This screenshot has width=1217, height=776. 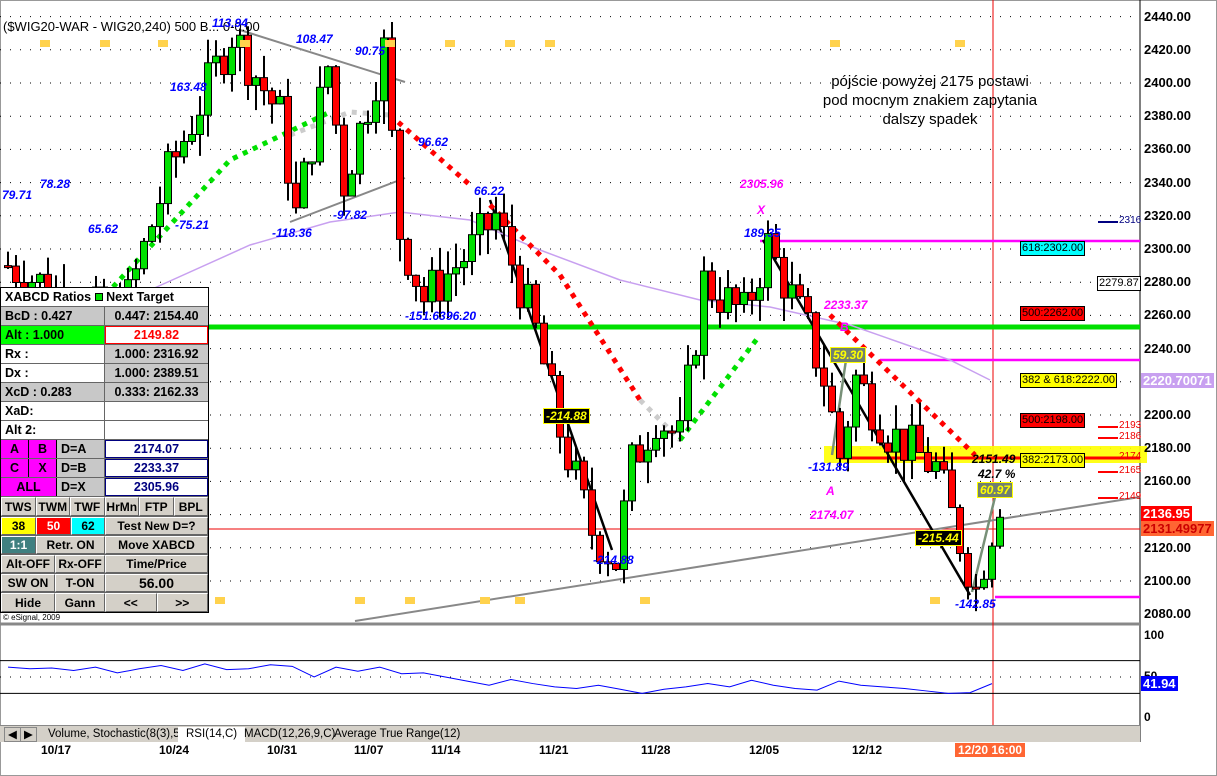 I want to click on pattern-B-button: B, so click(x=43, y=449).